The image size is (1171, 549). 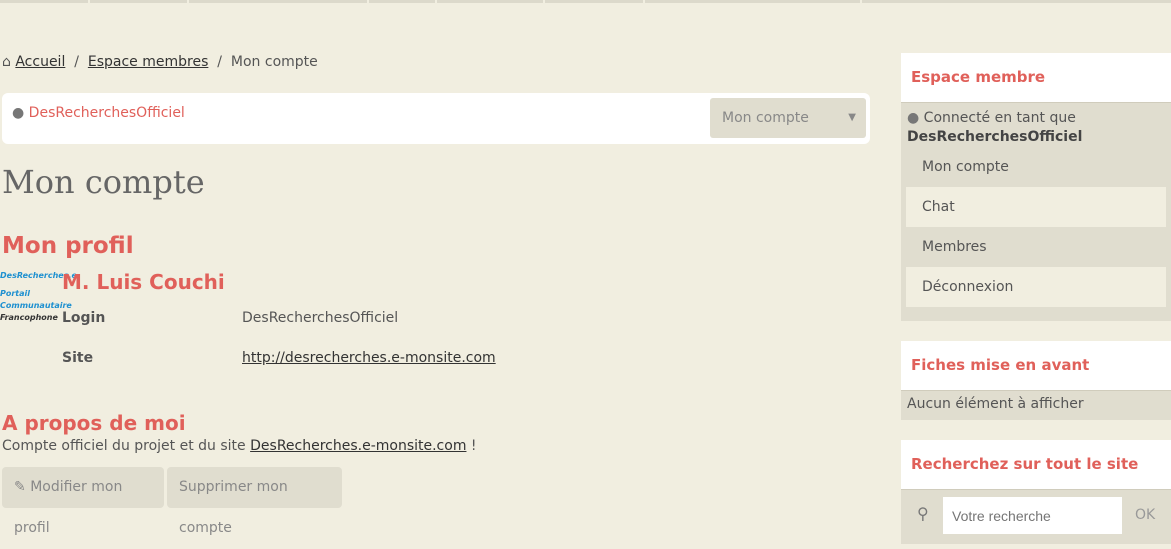 What do you see at coordinates (68, 246) in the screenshot?
I see `profile-heading: Mon profil` at bounding box center [68, 246].